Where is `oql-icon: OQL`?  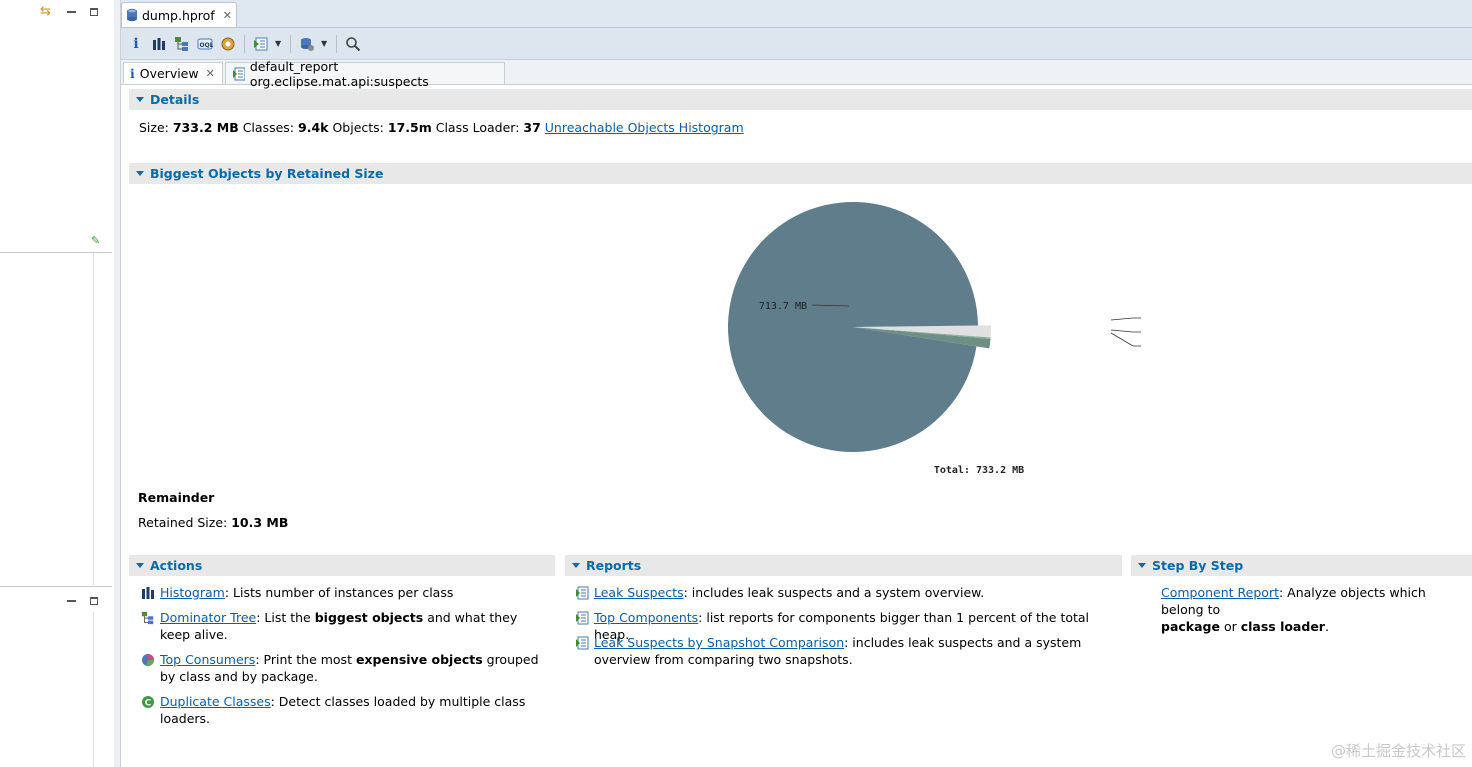 oql-icon: OQL is located at coordinates (205, 44).